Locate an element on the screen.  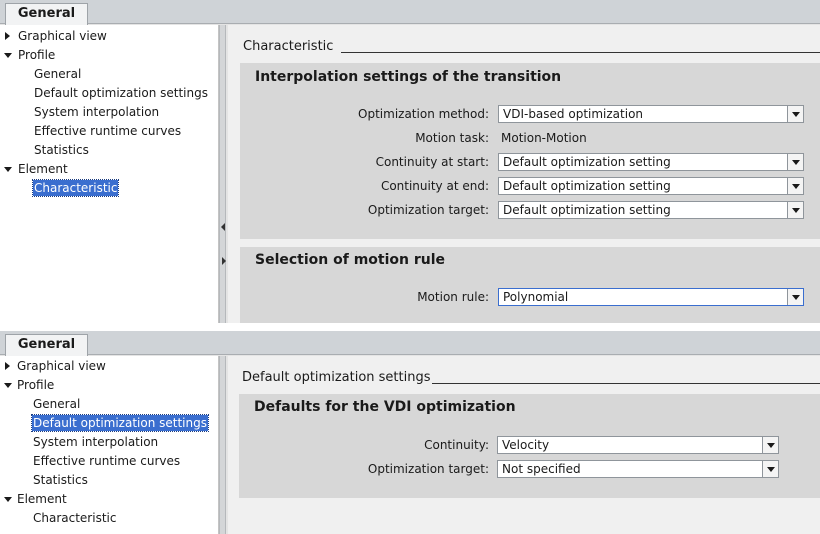
collapse-left-icon is located at coordinates (223, 227).